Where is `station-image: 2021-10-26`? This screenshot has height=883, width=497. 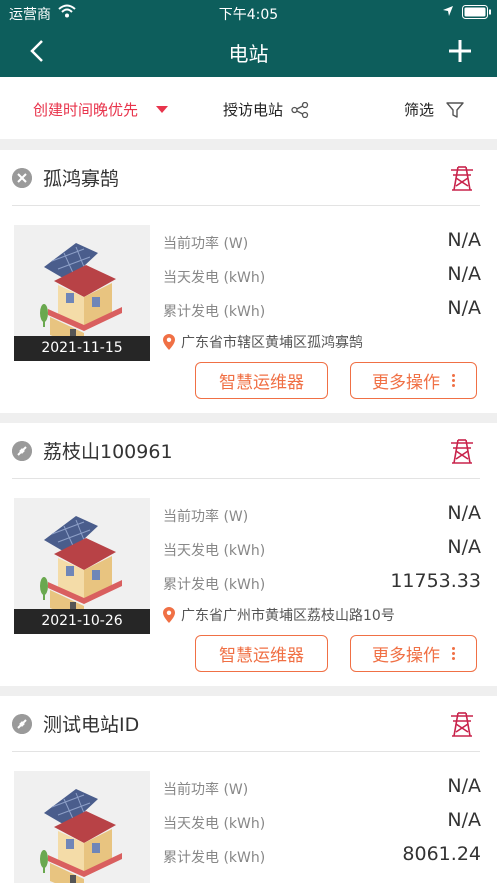
station-image: 2021-10-26 is located at coordinates (82, 566).